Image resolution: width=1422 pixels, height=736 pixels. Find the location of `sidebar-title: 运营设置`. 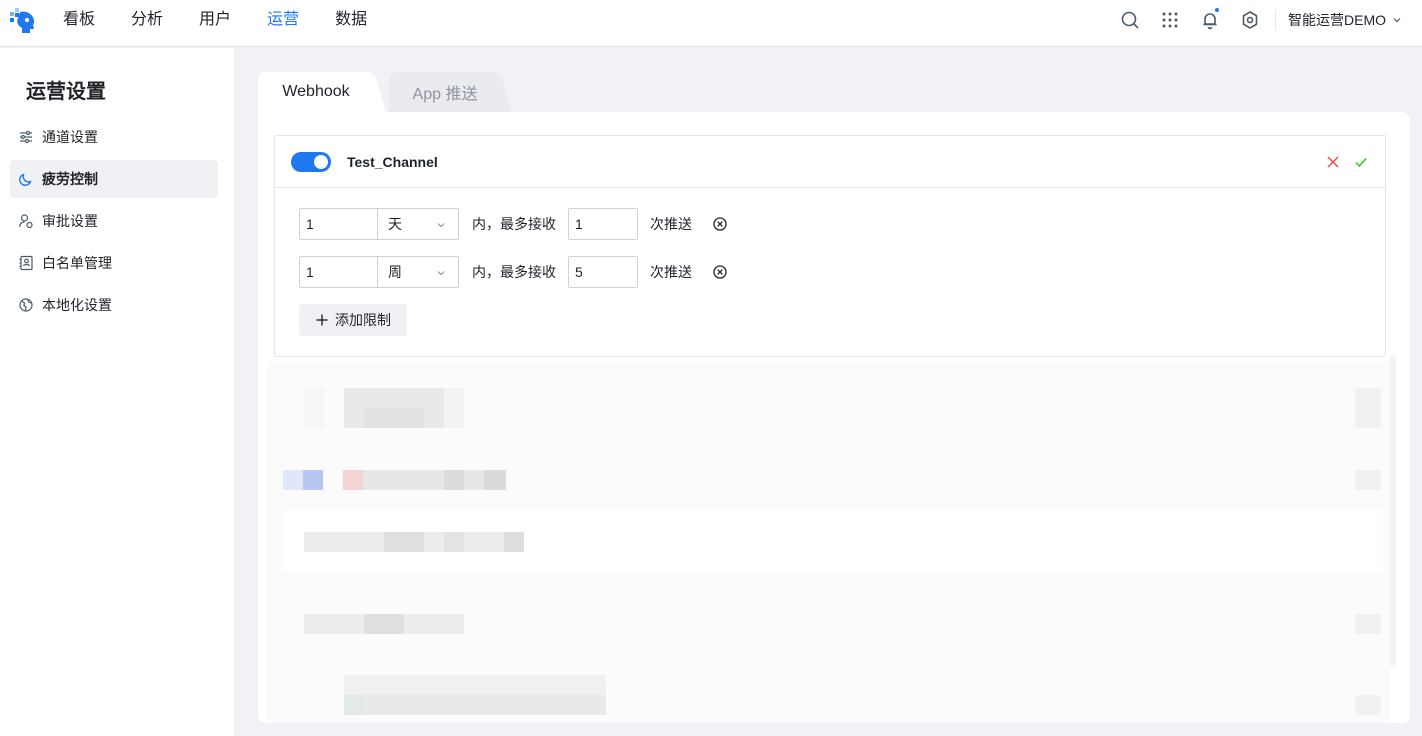

sidebar-title: 运营设置 is located at coordinates (66, 92).